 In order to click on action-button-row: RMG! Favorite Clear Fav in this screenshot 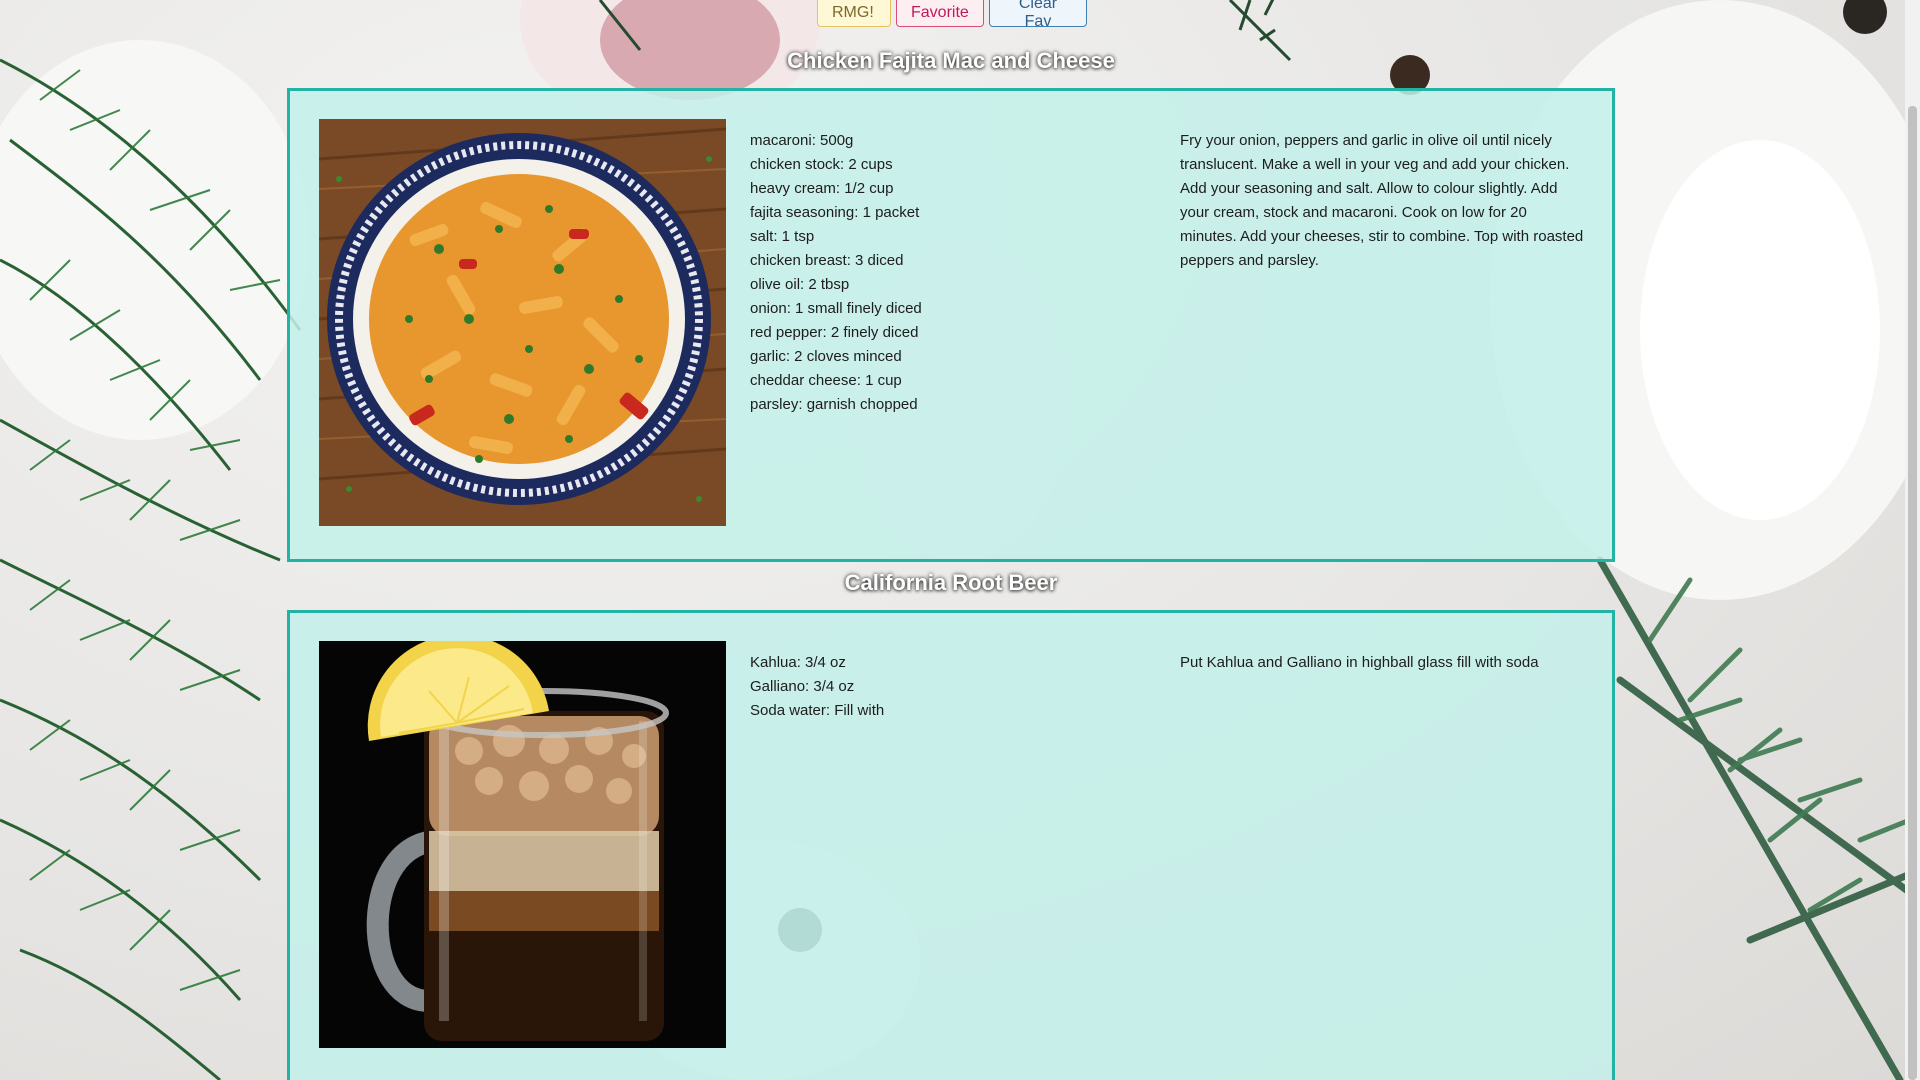, I will do `click(952, 15)`.